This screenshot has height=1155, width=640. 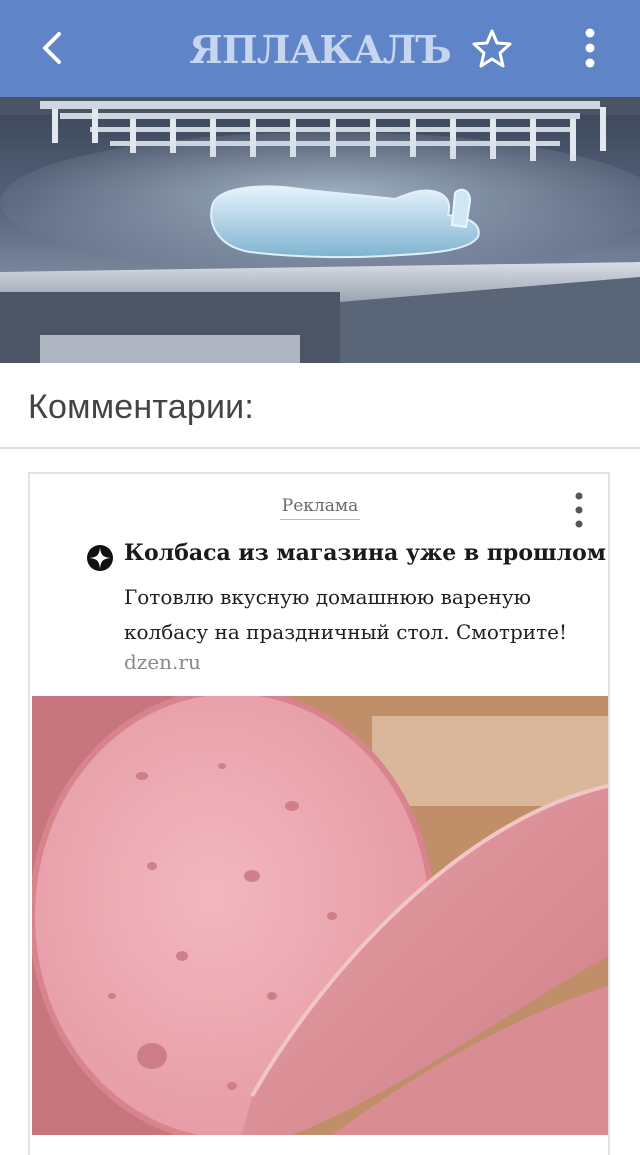 I want to click on star-outline-icon, so click(x=492, y=48).